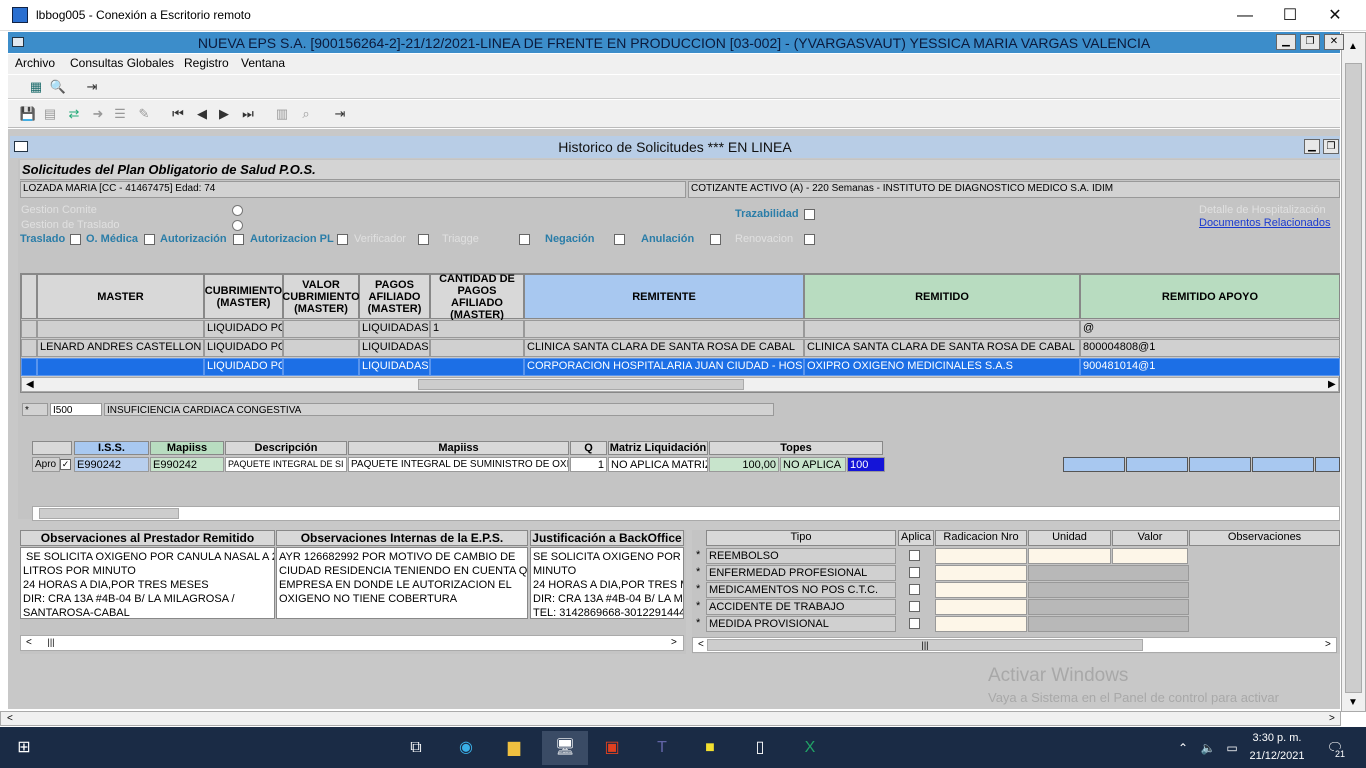 This screenshot has height=768, width=1366. I want to click on cell-remitente, so click(664, 329).